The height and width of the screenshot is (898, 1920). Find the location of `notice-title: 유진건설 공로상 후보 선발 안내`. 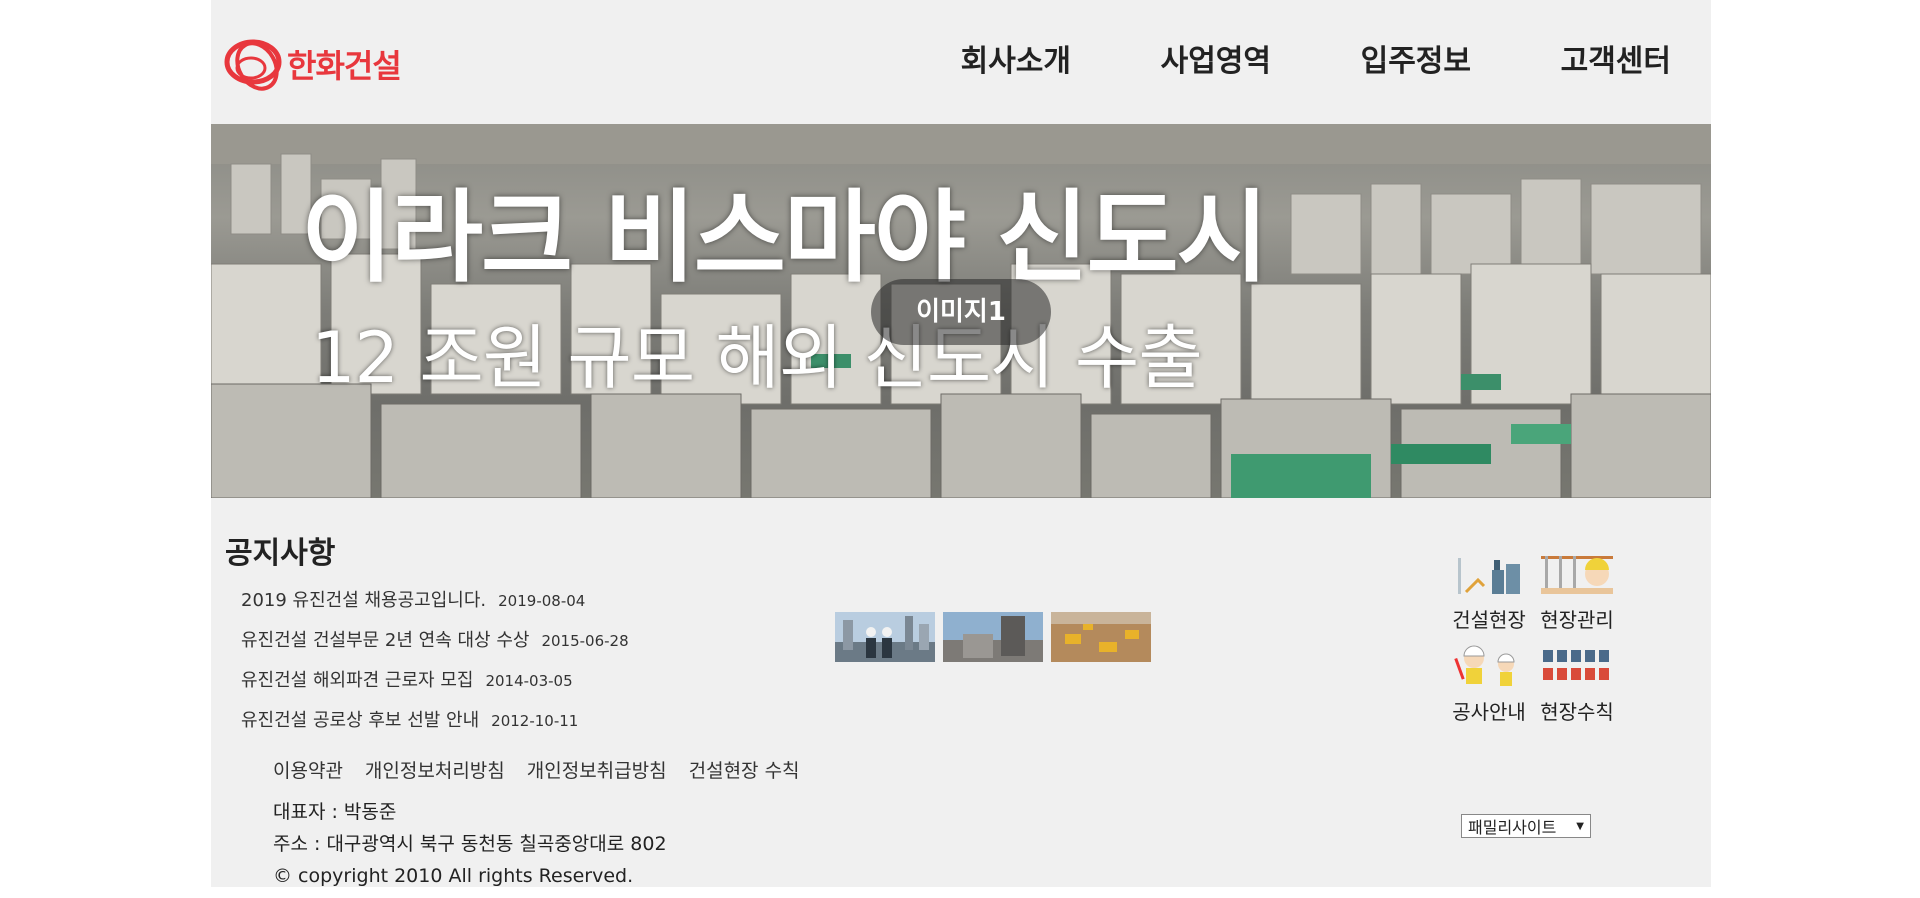

notice-title: 유진건설 공로상 후보 선발 안내 is located at coordinates (360, 720).